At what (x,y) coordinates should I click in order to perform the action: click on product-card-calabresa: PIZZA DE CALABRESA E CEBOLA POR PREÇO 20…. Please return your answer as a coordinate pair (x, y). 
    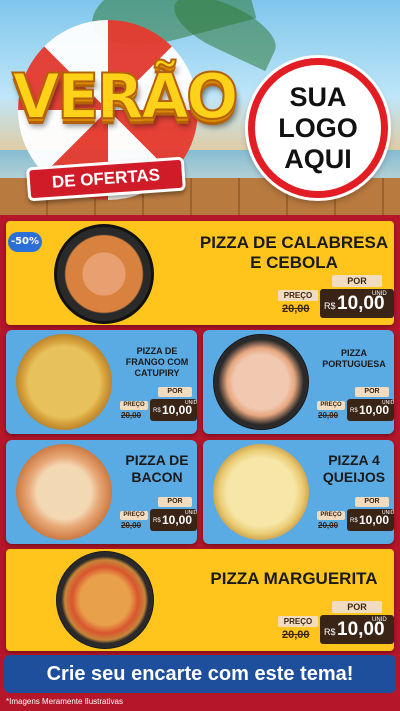
    Looking at the image, I should click on (200, 273).